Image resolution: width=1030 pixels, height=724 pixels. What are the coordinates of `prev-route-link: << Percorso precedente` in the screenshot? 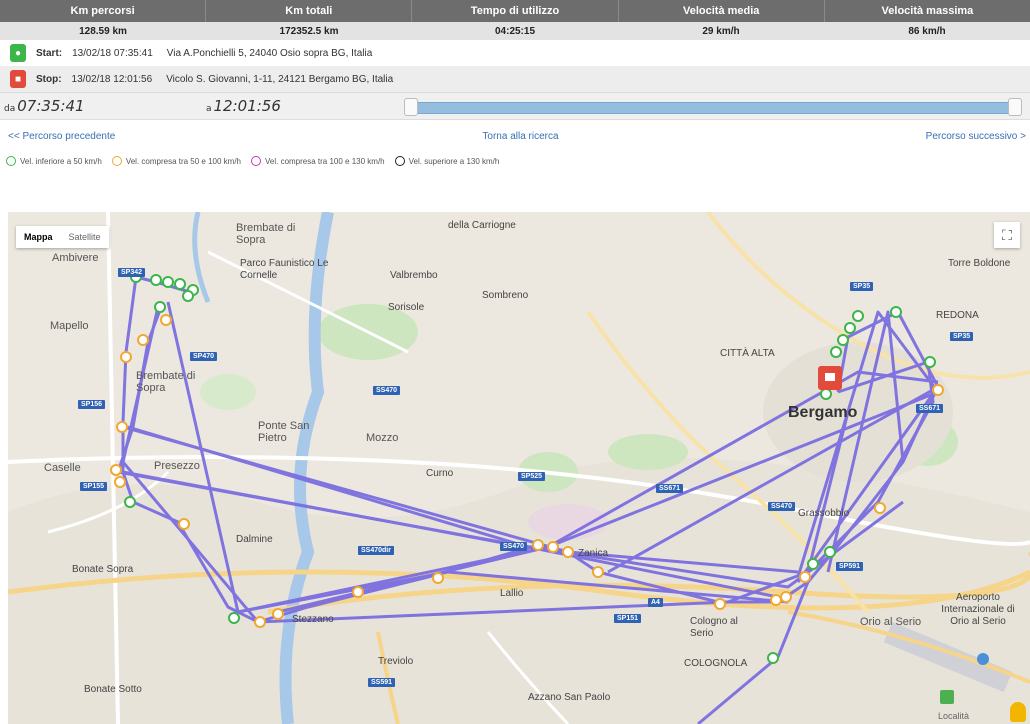 It's located at (61, 136).